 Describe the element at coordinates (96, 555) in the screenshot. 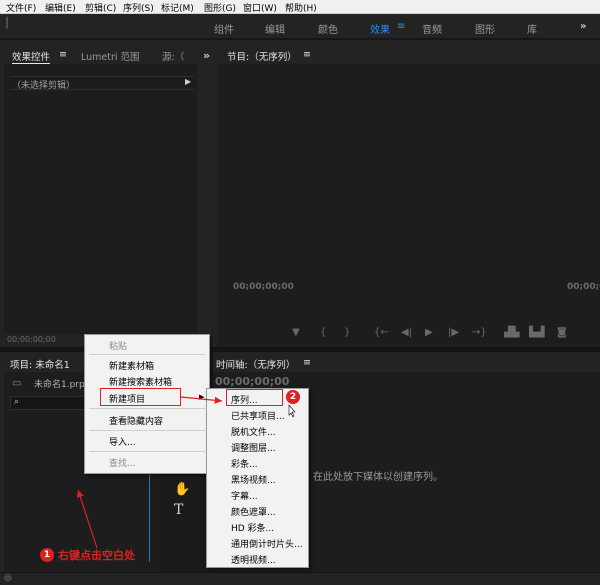

I see `step-1-label: 右键点击空白处` at that location.